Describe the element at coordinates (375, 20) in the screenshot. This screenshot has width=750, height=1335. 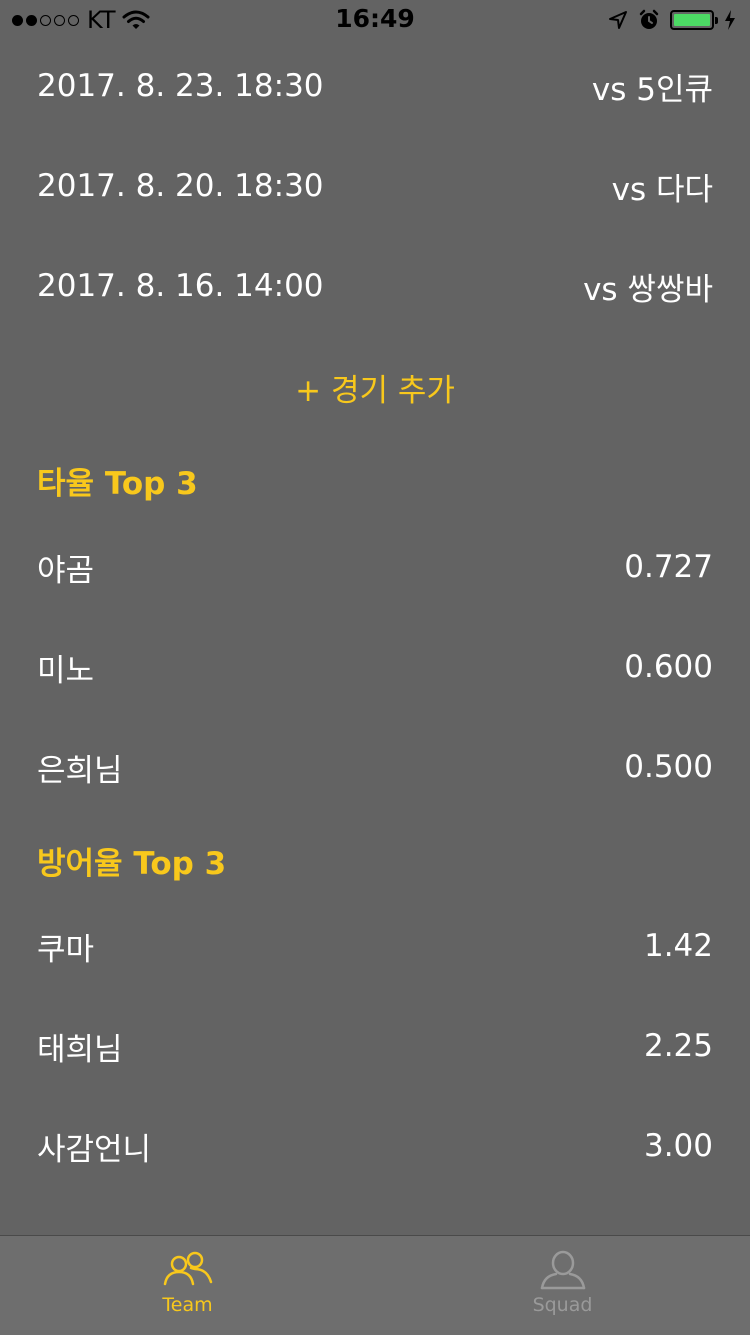
I see `status-bar: KT 16:49` at that location.